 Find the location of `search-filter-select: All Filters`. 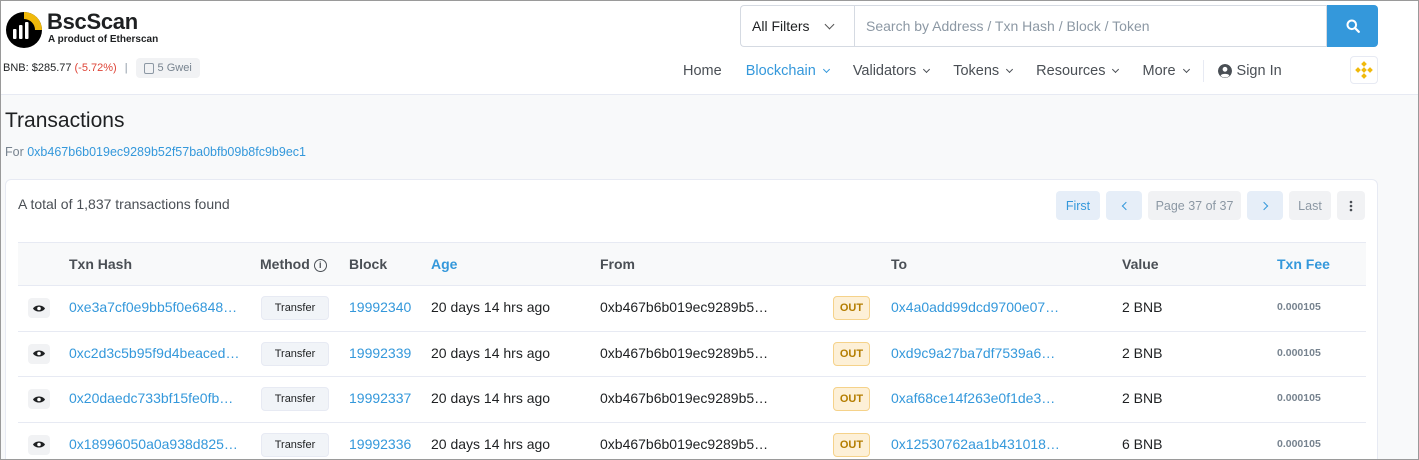

search-filter-select: All Filters is located at coordinates (797, 26).